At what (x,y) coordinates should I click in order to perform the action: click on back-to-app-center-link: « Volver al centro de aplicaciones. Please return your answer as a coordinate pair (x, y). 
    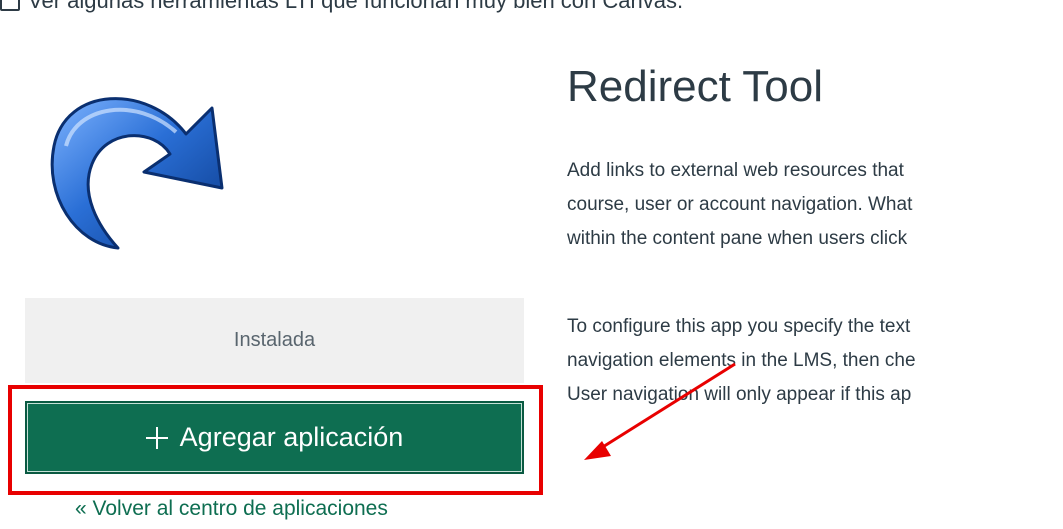
    Looking at the image, I should click on (231, 509).